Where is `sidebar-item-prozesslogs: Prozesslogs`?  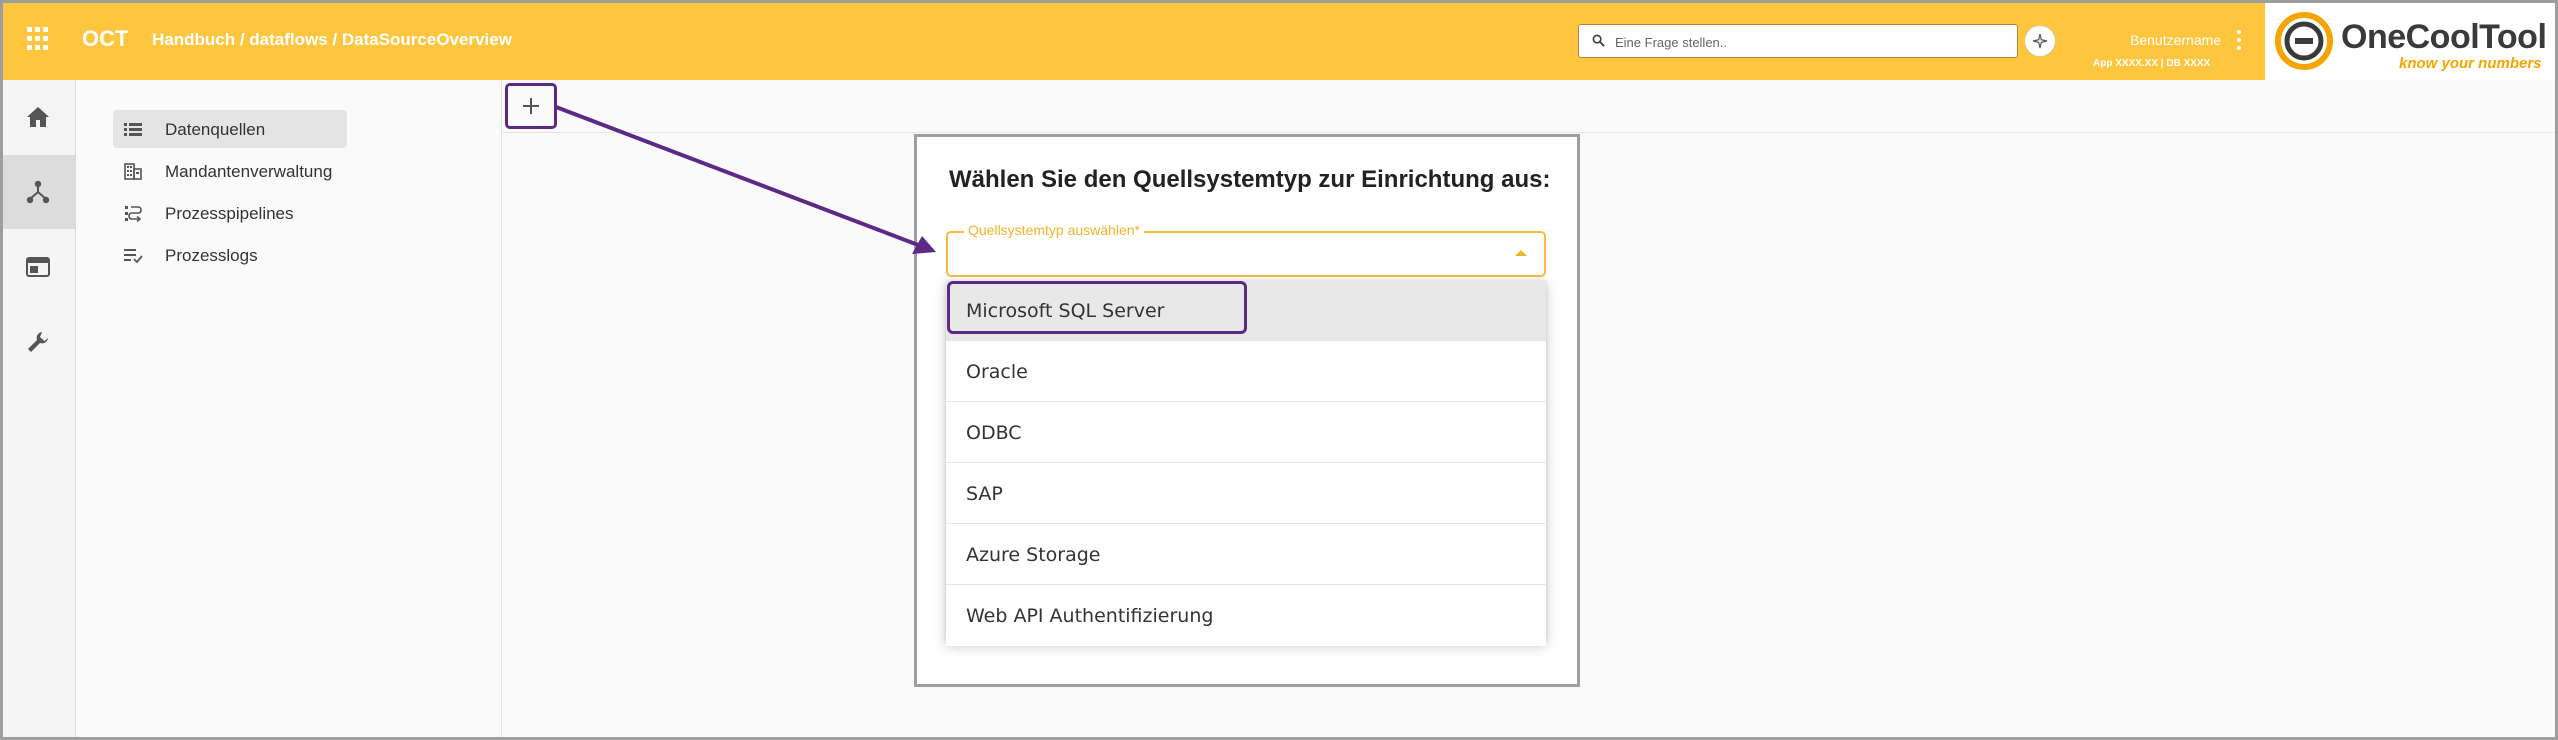
sidebar-item-prozesslogs: Prozesslogs is located at coordinates (230, 255).